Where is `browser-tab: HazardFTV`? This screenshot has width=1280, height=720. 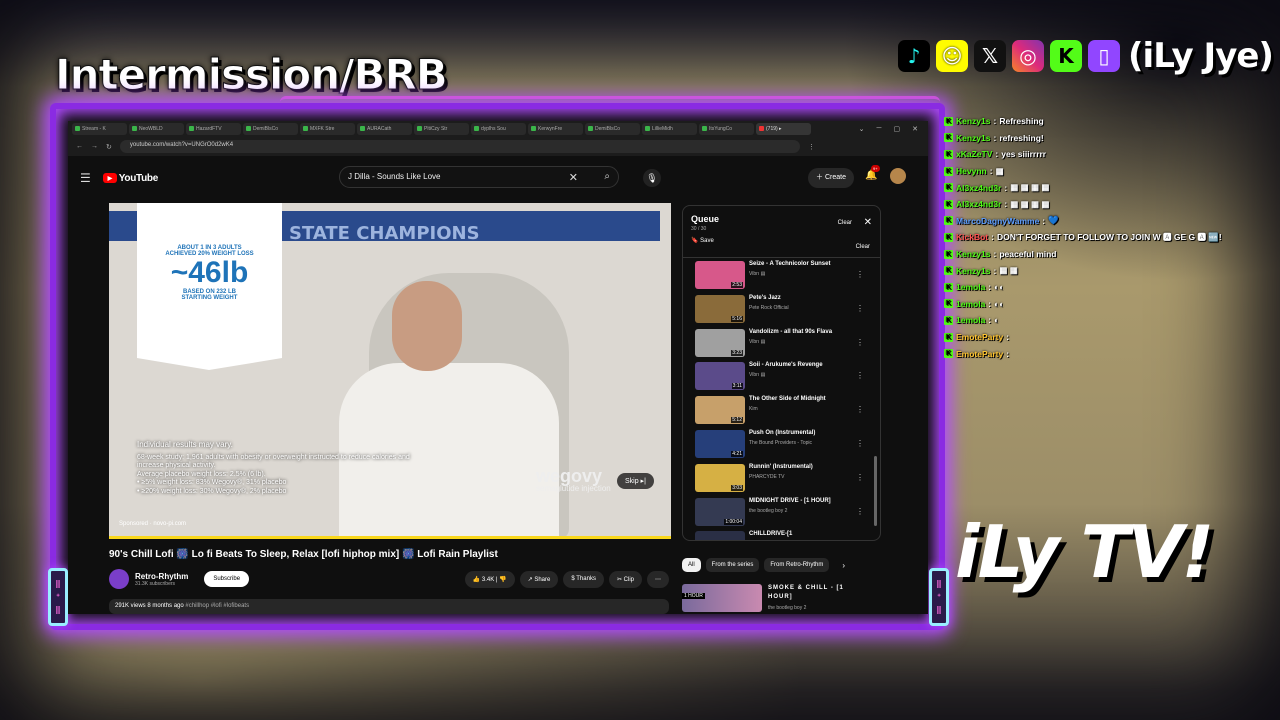
browser-tab: HazardFTV is located at coordinates (213, 129).